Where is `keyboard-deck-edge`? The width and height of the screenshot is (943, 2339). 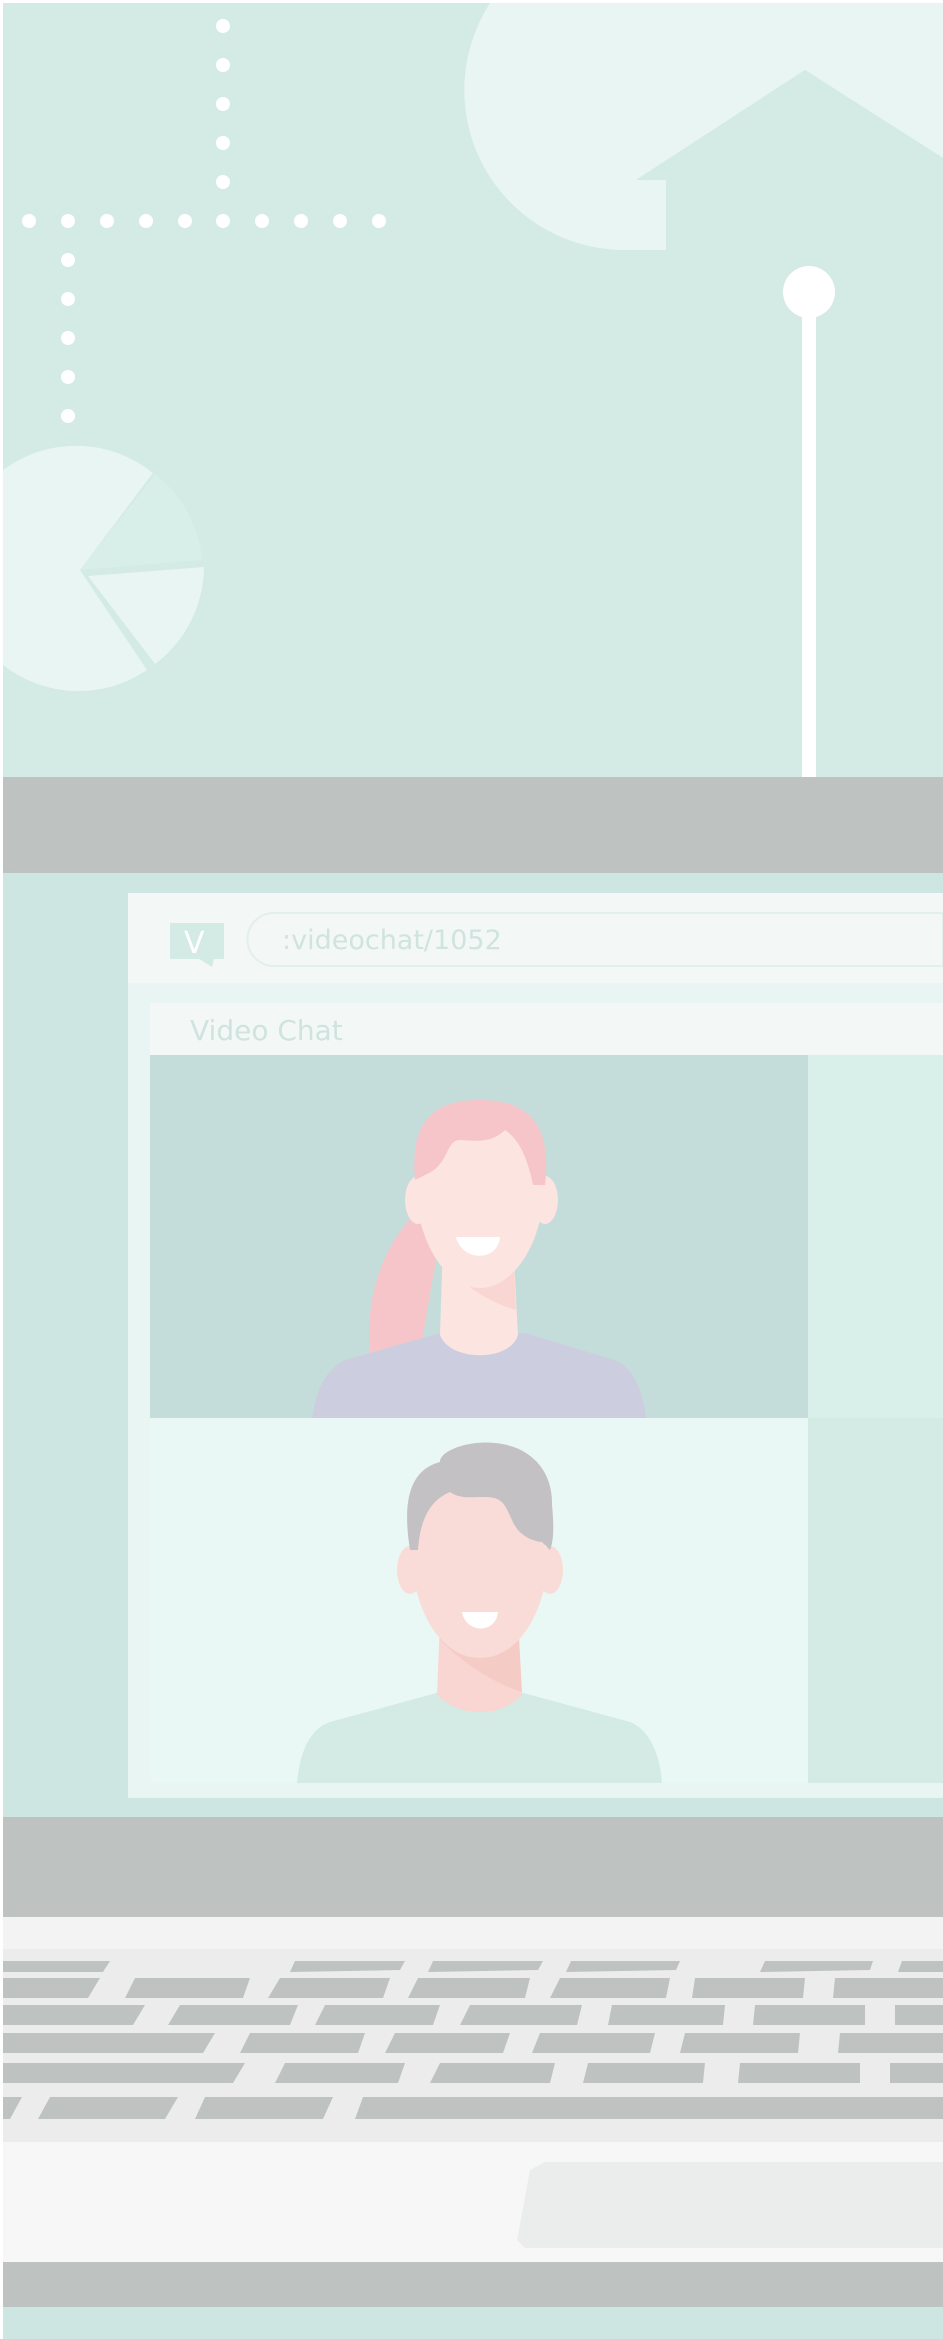 keyboard-deck-edge is located at coordinates (473, 1933).